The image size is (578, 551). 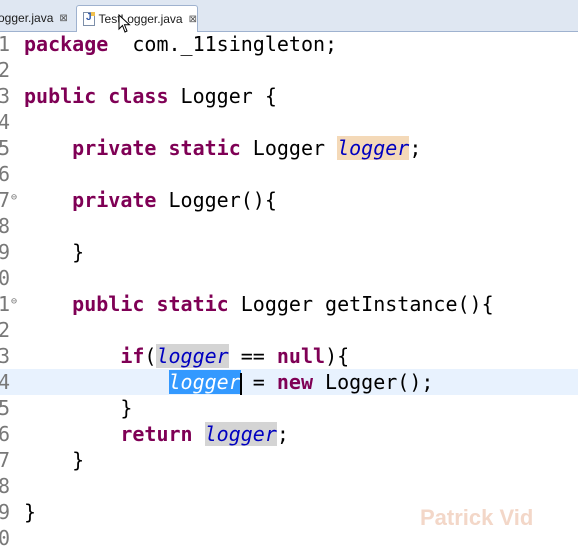 I want to click on code-text: private static Logger logger;, so click(x=222, y=148).